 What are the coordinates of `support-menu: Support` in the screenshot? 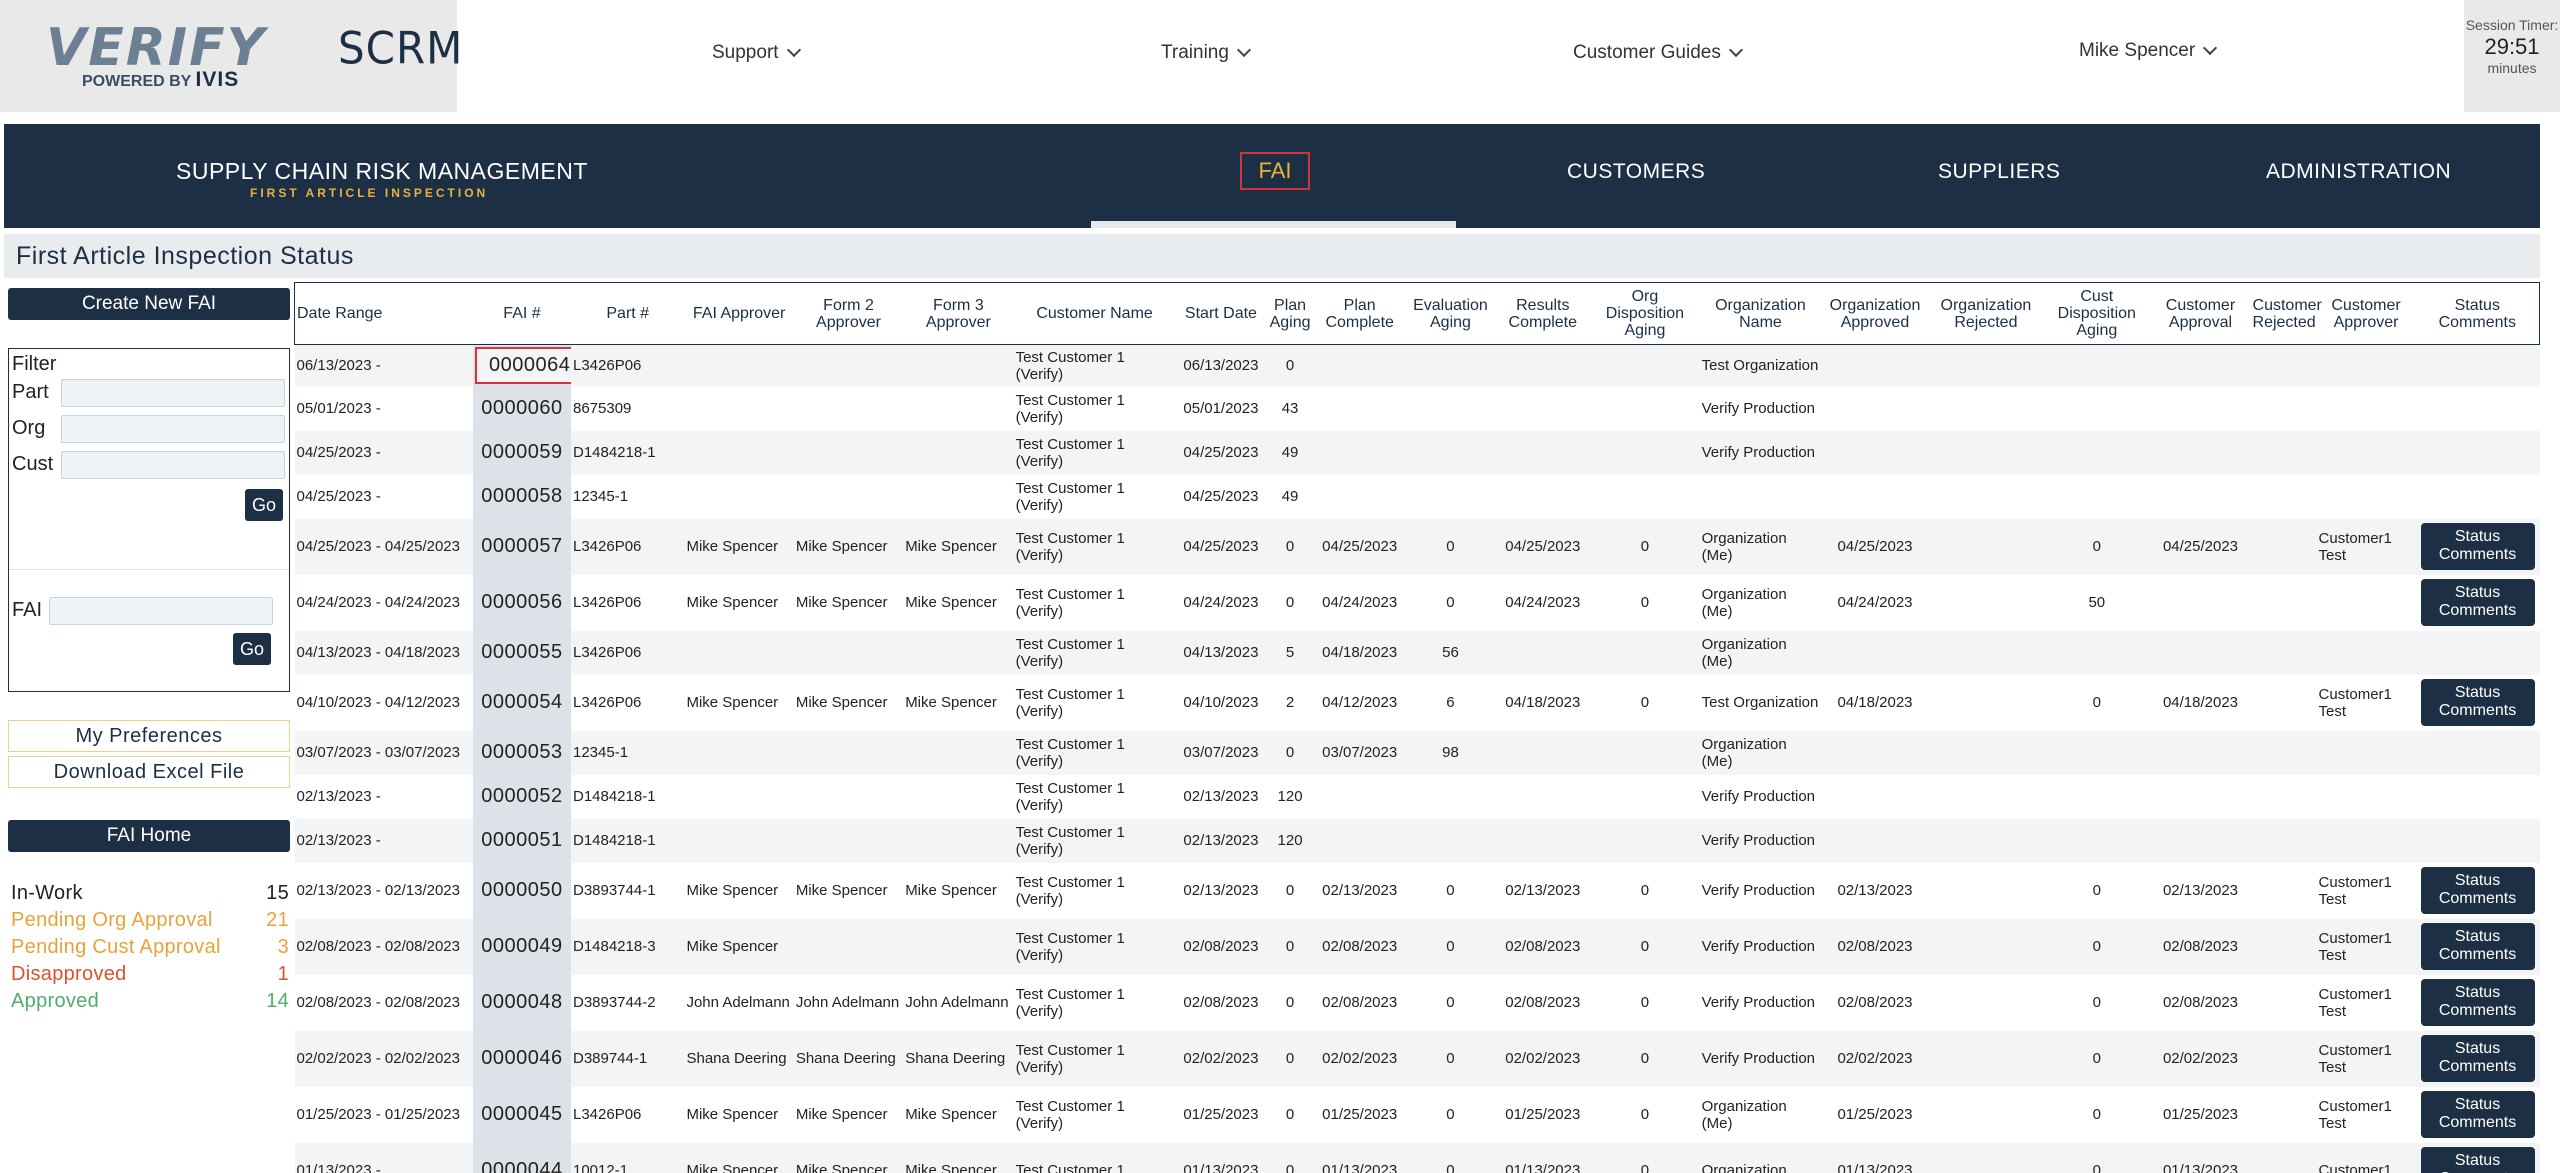 It's located at (756, 53).